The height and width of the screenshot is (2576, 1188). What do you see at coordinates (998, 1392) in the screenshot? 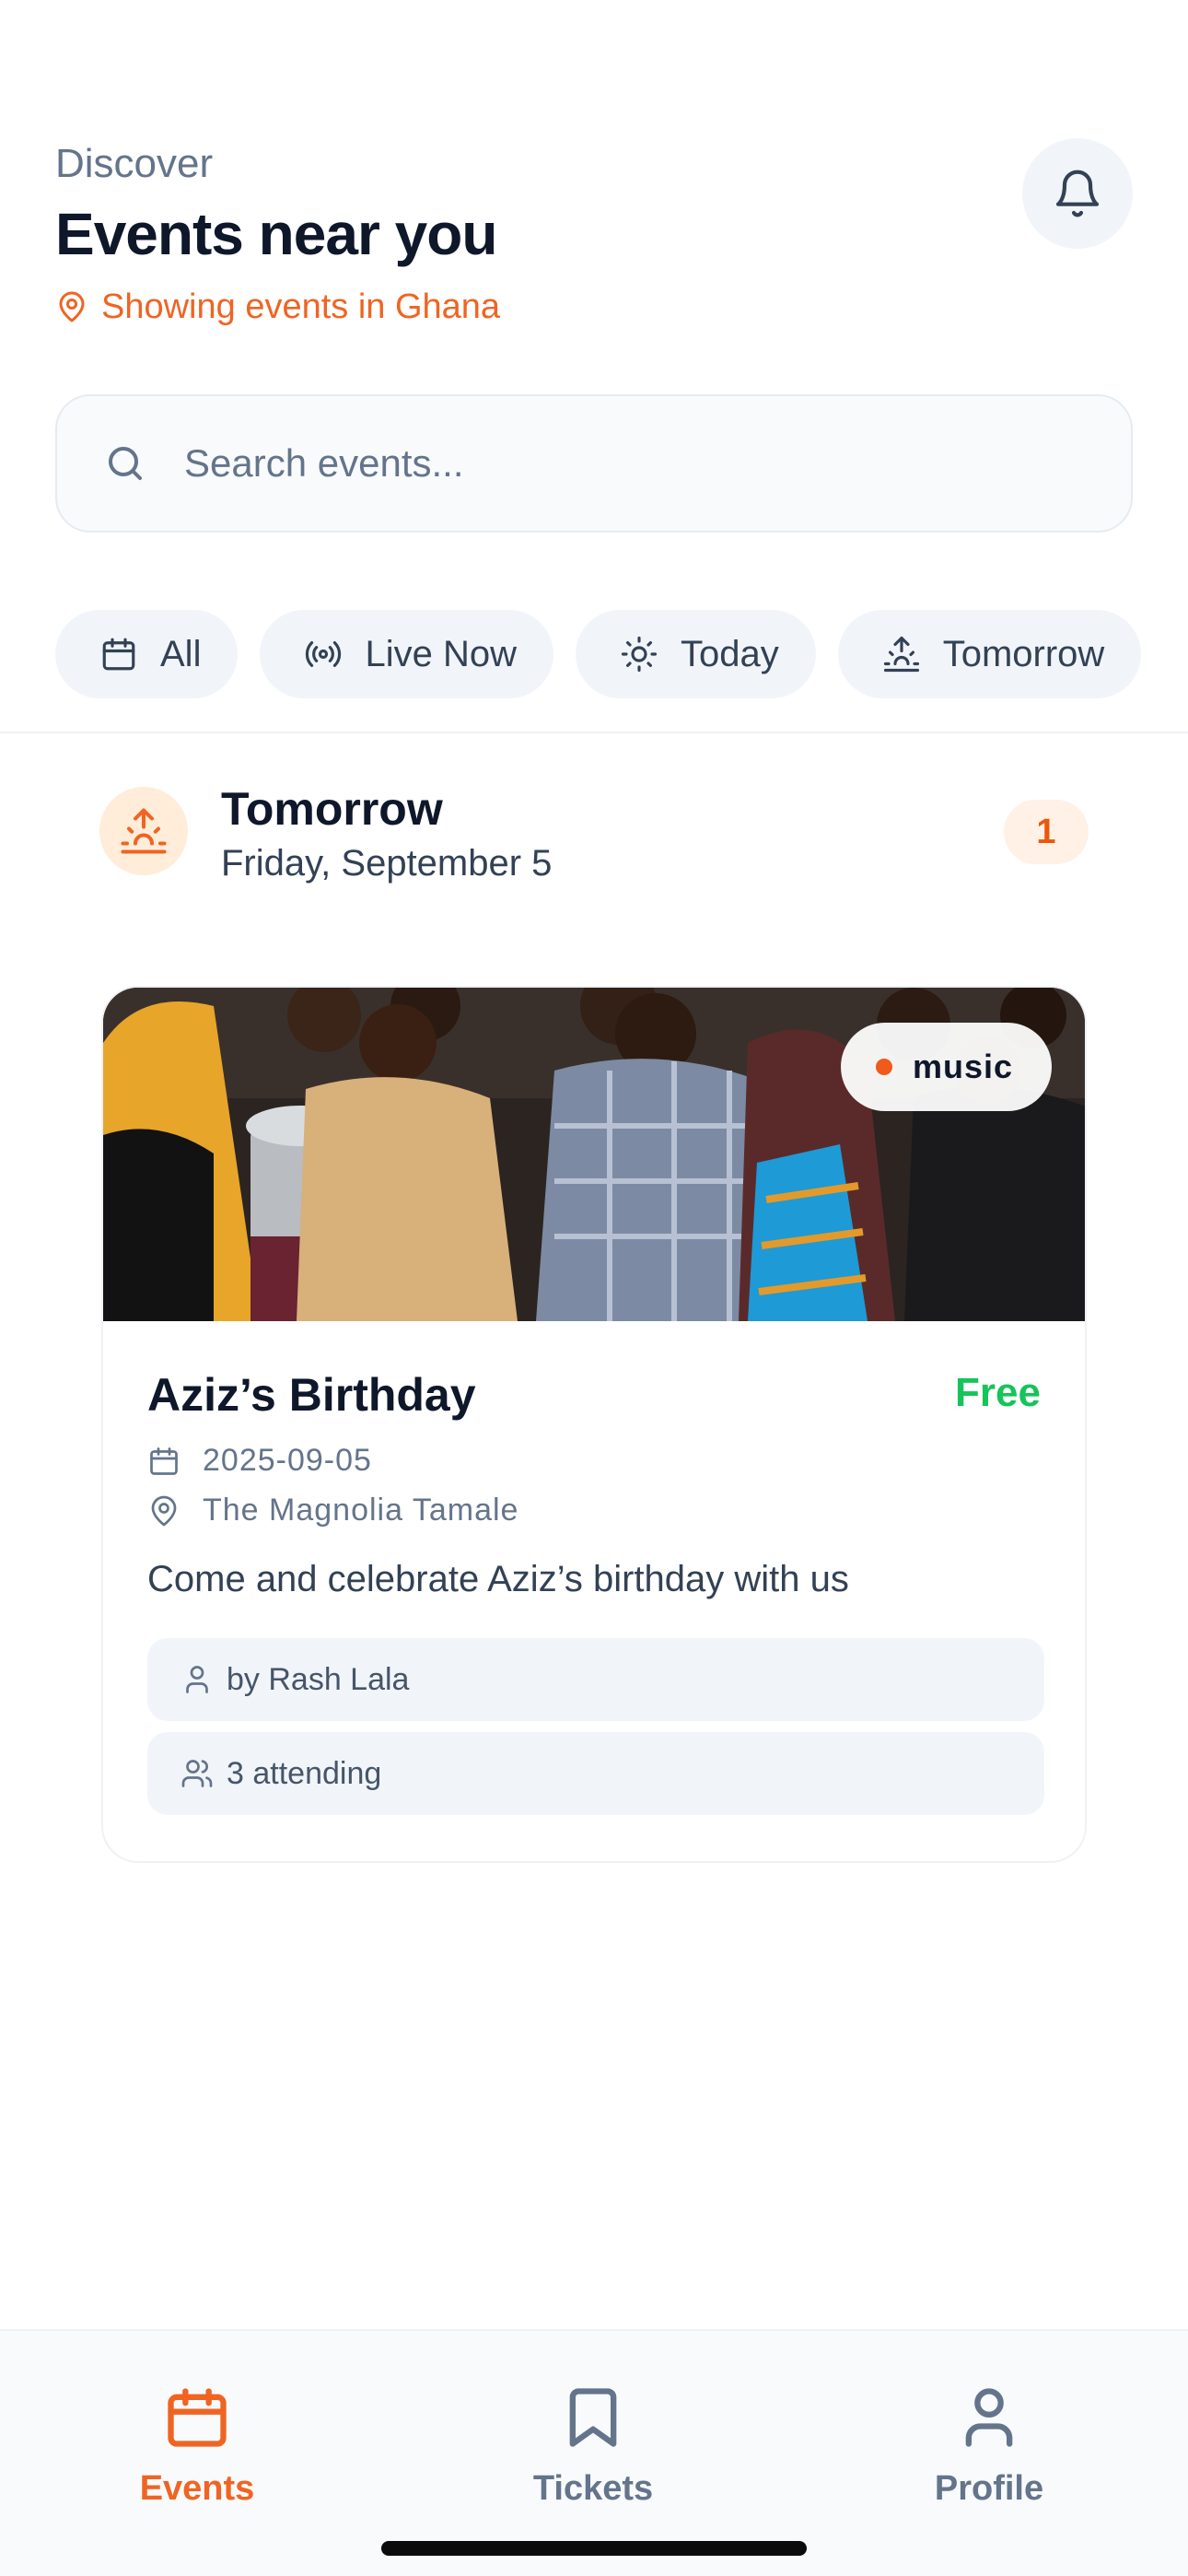
I see `event-price: Free` at bounding box center [998, 1392].